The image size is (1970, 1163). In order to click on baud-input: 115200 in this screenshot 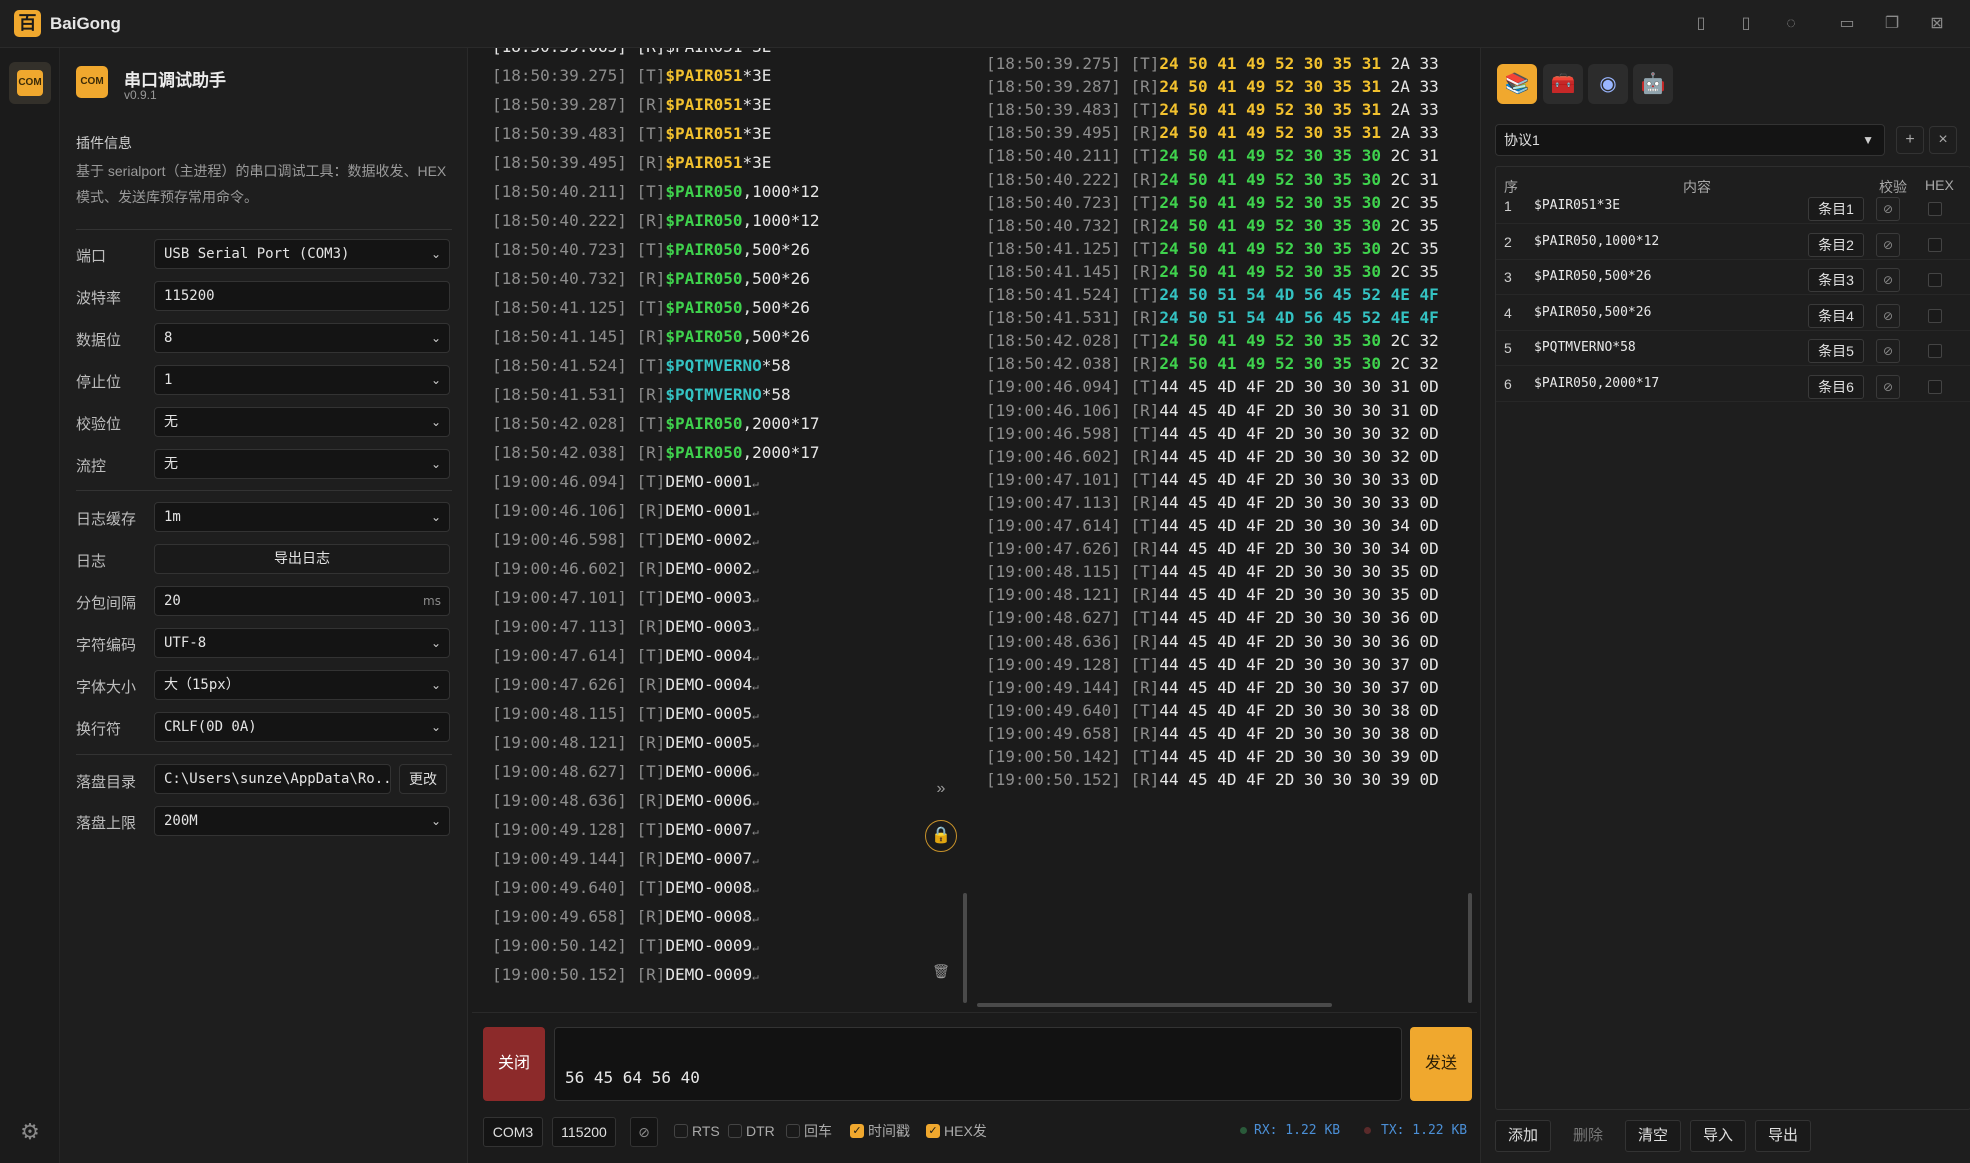, I will do `click(302, 296)`.